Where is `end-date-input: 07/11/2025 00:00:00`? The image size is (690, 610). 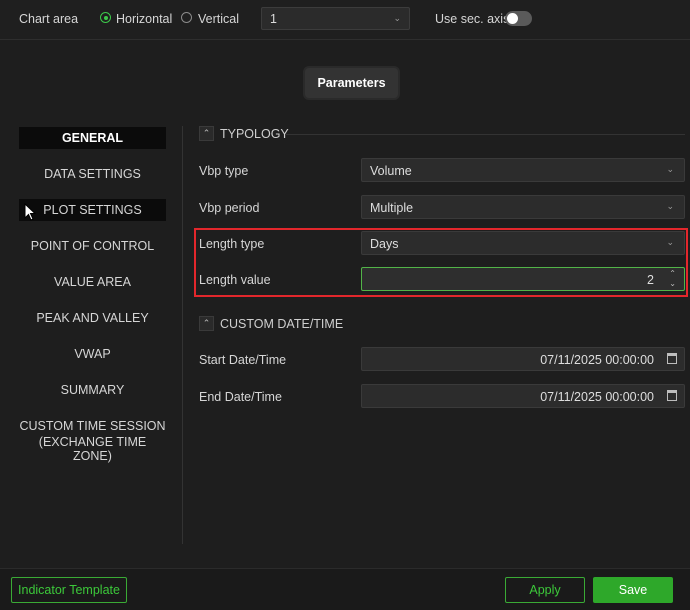
end-date-input: 07/11/2025 00:00:00 is located at coordinates (523, 396).